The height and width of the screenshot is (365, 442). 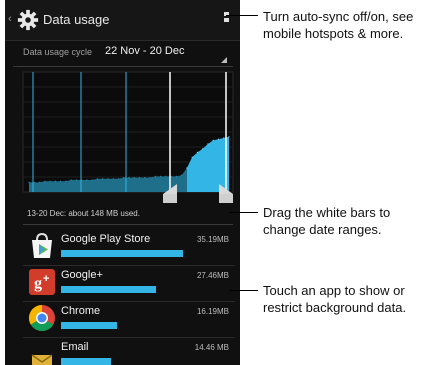 What do you see at coordinates (122, 20) in the screenshot?
I see `action-bar: ‹ Data usage` at bounding box center [122, 20].